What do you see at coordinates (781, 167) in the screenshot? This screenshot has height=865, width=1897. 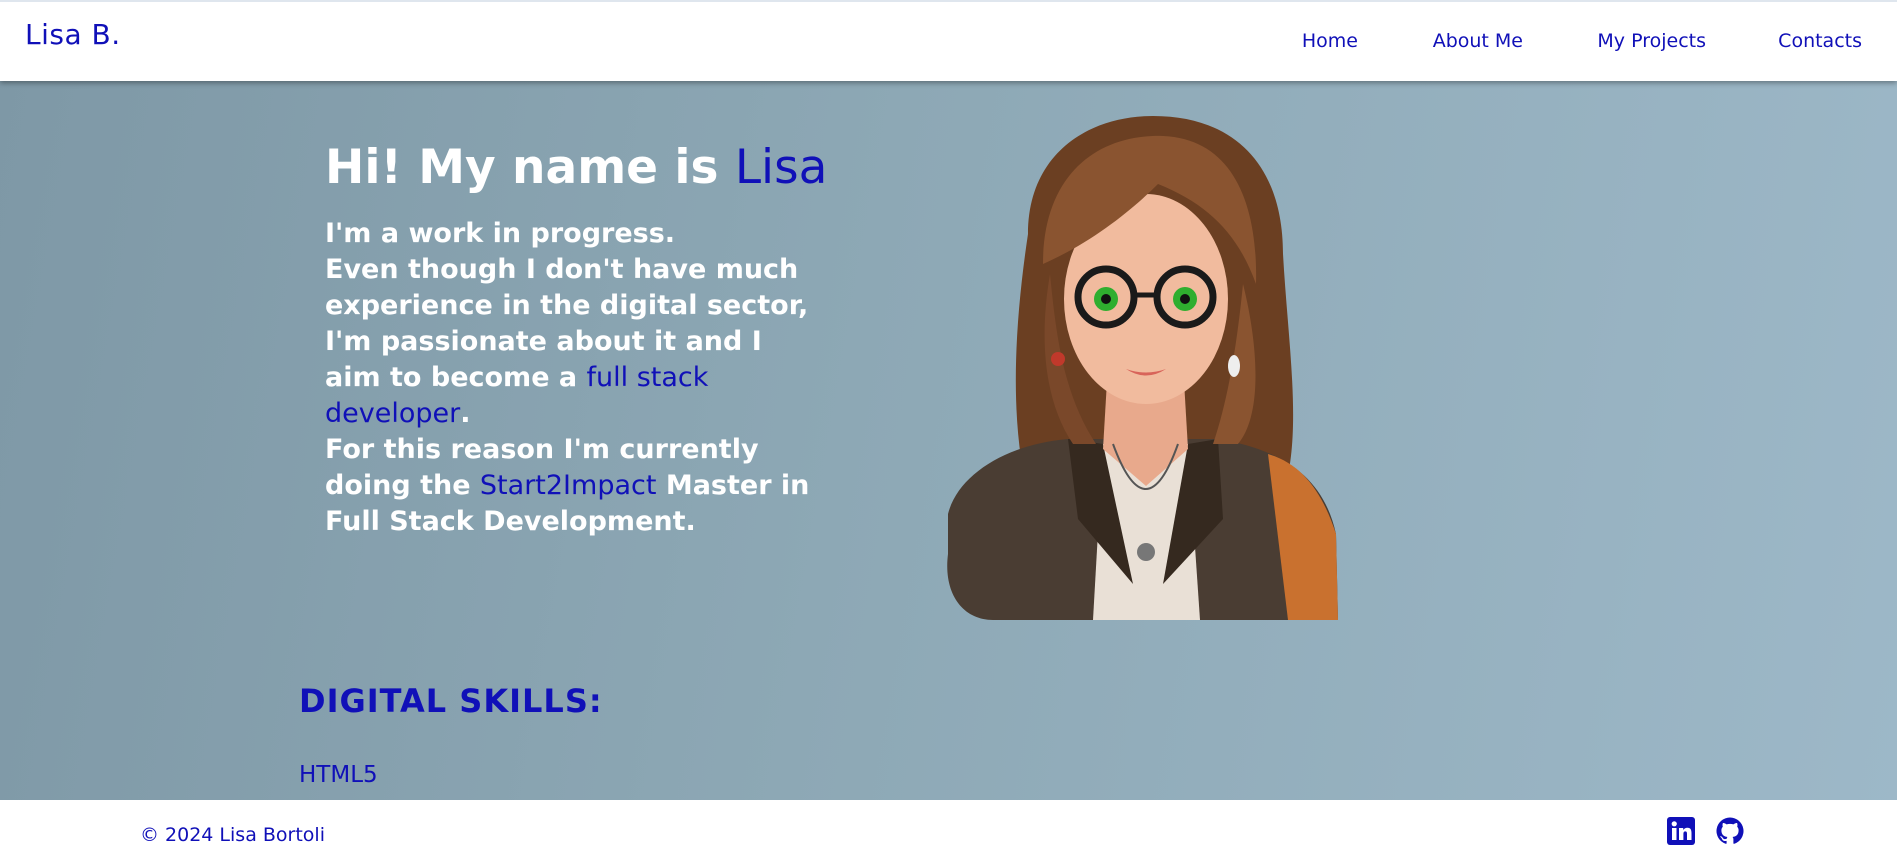 I see `hero-title-name: Lisa` at bounding box center [781, 167].